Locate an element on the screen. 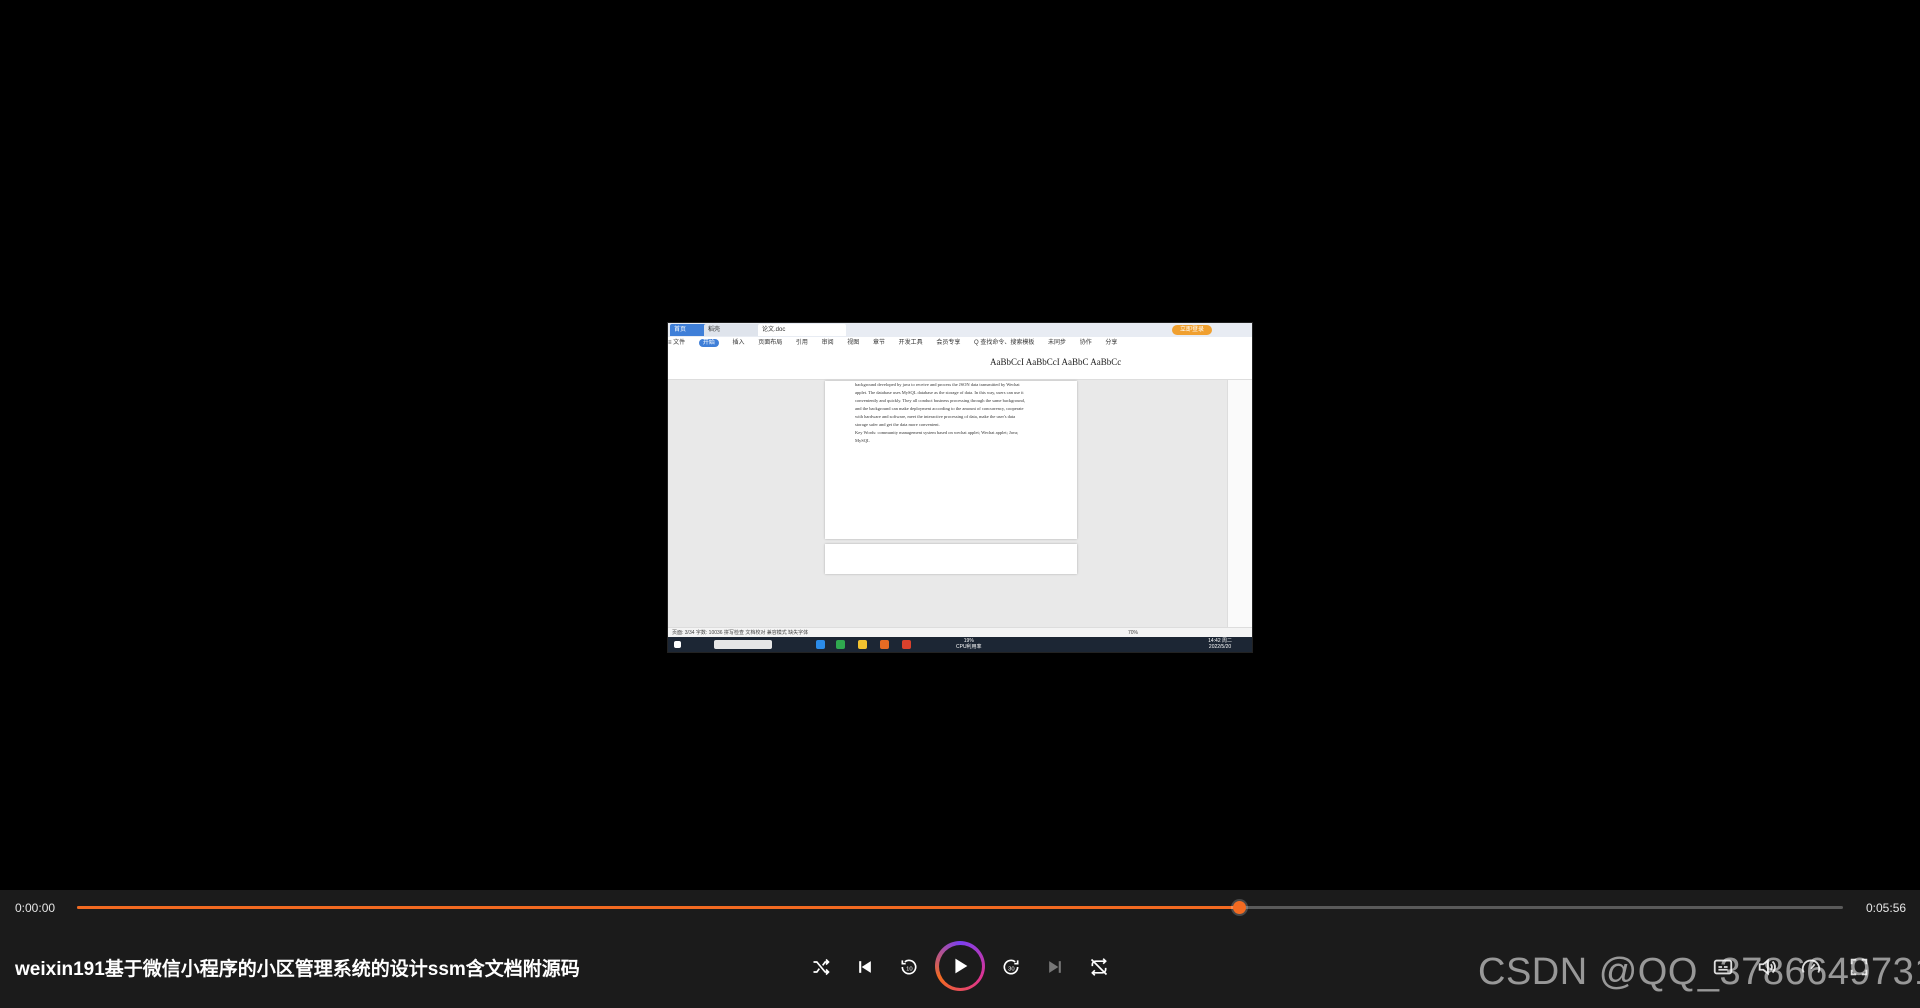 The width and height of the screenshot is (1920, 1008). previous-button is located at coordinates (865, 967).